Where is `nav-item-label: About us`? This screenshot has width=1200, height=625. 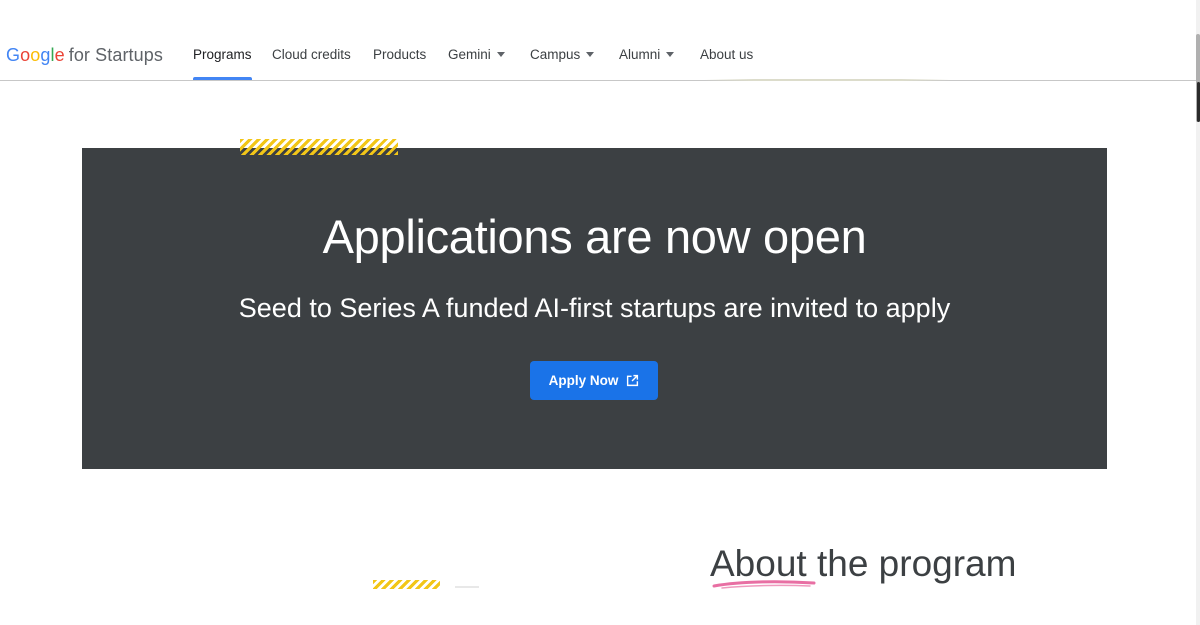 nav-item-label: About us is located at coordinates (727, 54).